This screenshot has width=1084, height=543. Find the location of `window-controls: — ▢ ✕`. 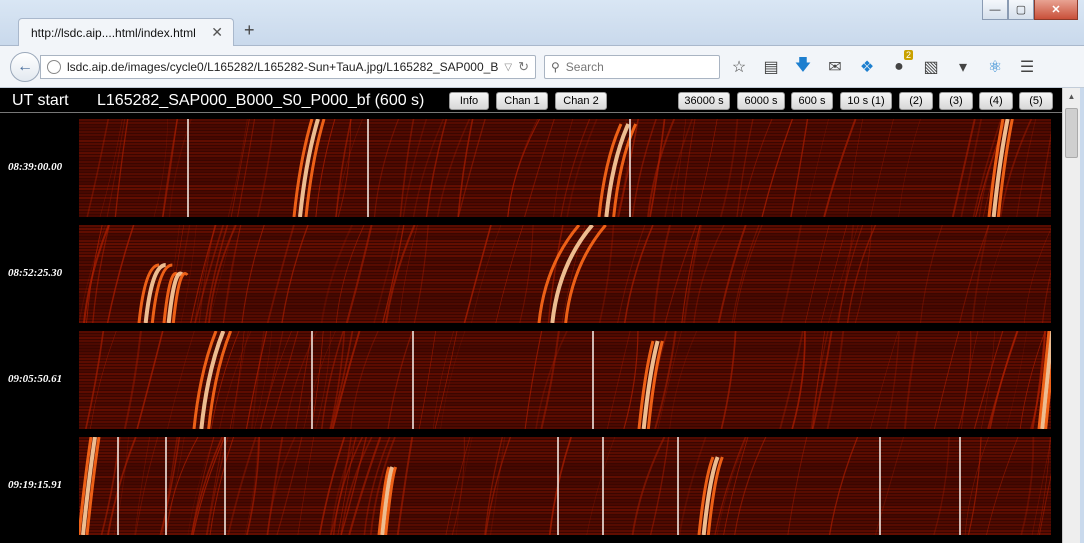

window-controls: — ▢ ✕ is located at coordinates (1030, 10).